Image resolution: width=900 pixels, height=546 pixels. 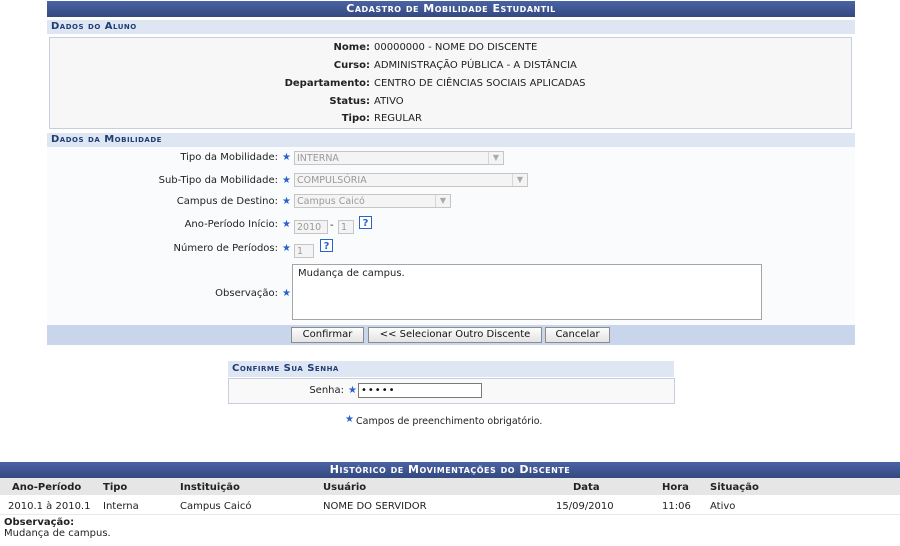 I want to click on required-note: Campos de preenchimento obrigatório., so click(x=449, y=421).